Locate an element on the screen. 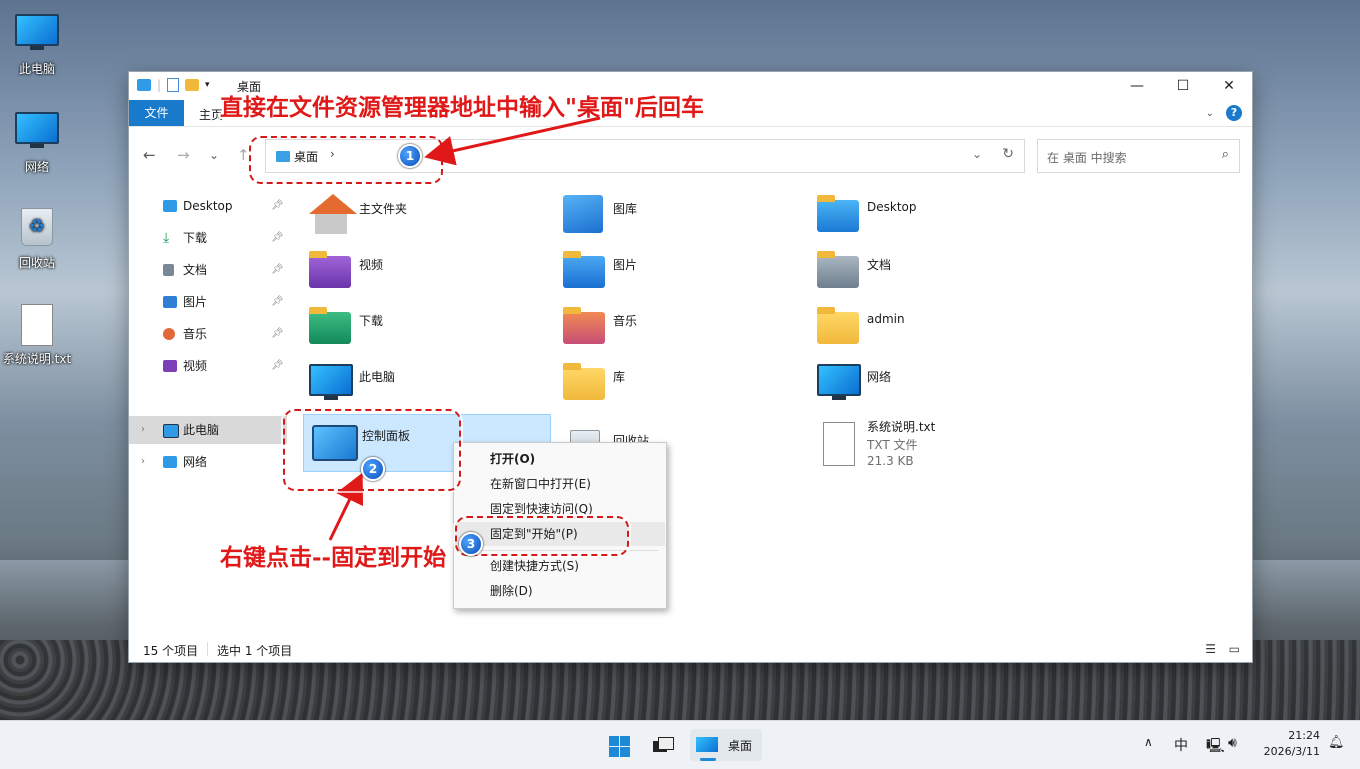 This screenshot has height=769, width=1360. annotation-arrows is located at coordinates (464, 328).